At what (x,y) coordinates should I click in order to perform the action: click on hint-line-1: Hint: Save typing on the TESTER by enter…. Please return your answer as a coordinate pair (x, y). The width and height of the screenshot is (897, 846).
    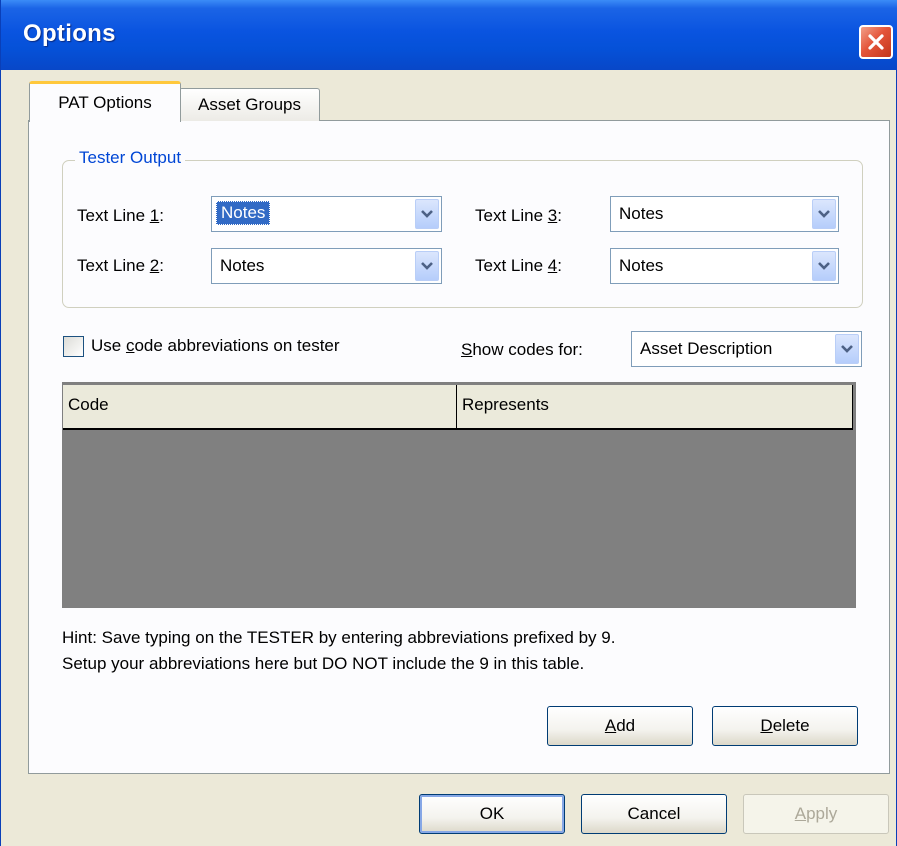
    Looking at the image, I should click on (339, 637).